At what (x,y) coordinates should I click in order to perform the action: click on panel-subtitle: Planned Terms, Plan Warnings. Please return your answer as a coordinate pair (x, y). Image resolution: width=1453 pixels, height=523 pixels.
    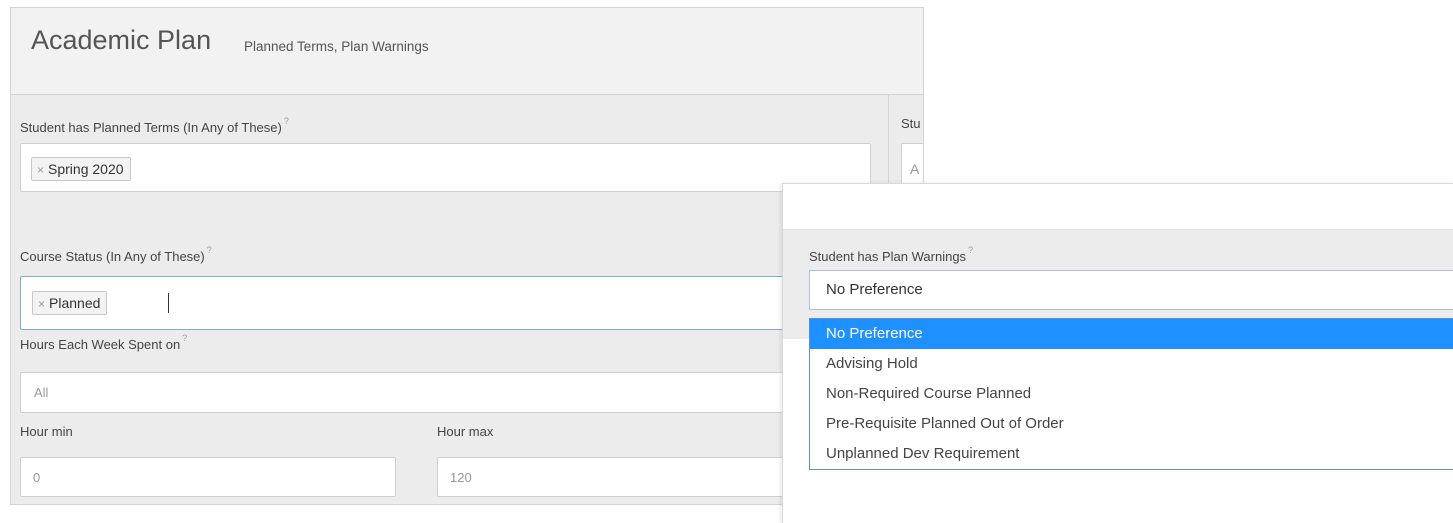
    Looking at the image, I should click on (336, 46).